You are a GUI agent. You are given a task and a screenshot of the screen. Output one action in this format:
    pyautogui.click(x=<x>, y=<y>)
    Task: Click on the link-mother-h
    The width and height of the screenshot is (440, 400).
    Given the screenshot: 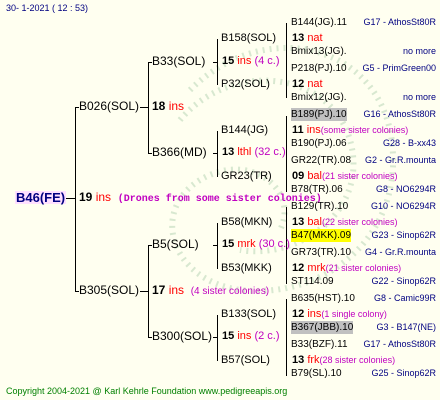 What is the action you would take?
    pyautogui.click(x=144, y=107)
    